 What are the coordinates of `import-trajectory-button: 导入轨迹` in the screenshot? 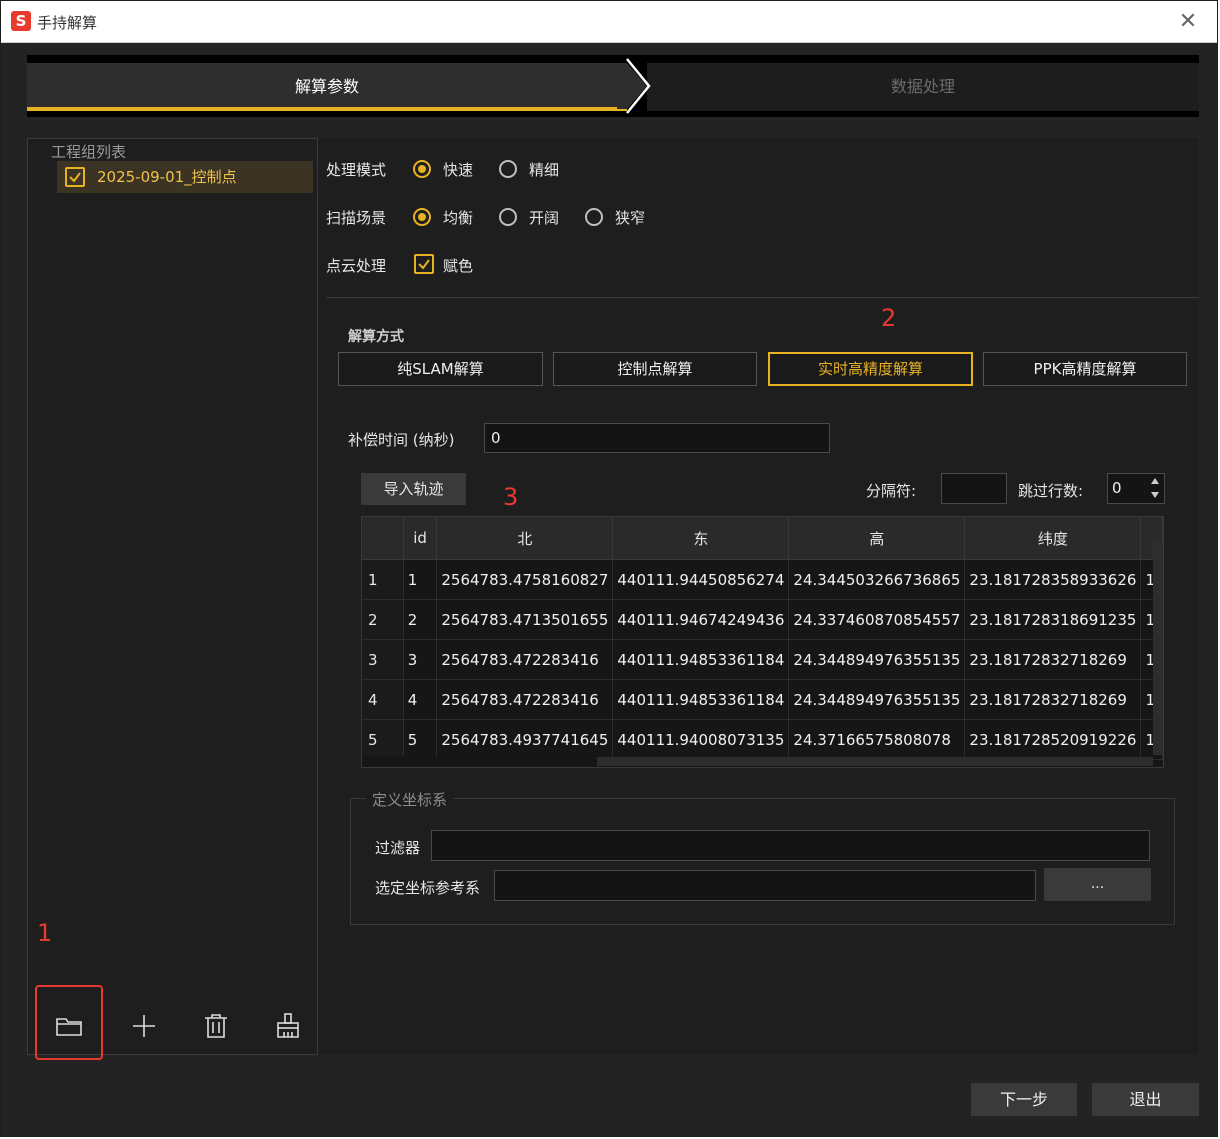 It's located at (413, 489).